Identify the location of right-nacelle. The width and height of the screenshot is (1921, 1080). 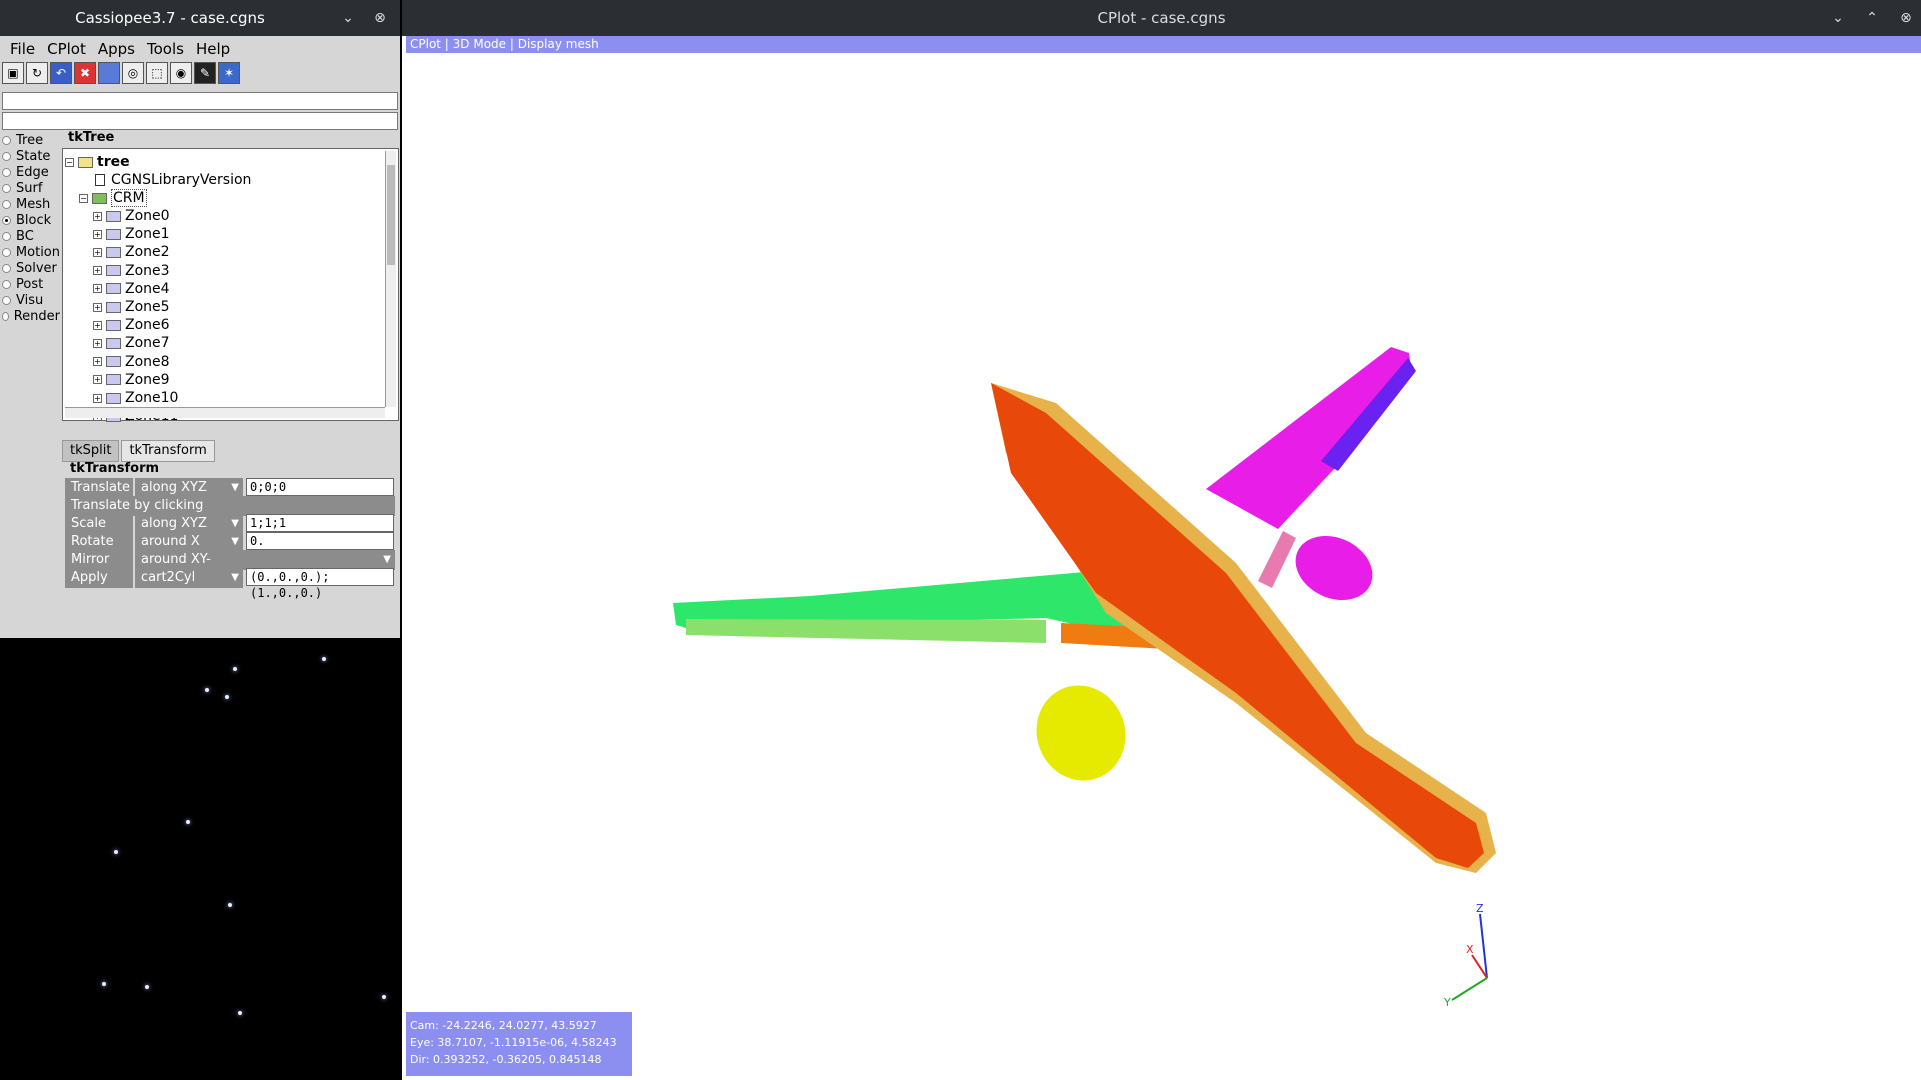
(1334, 568).